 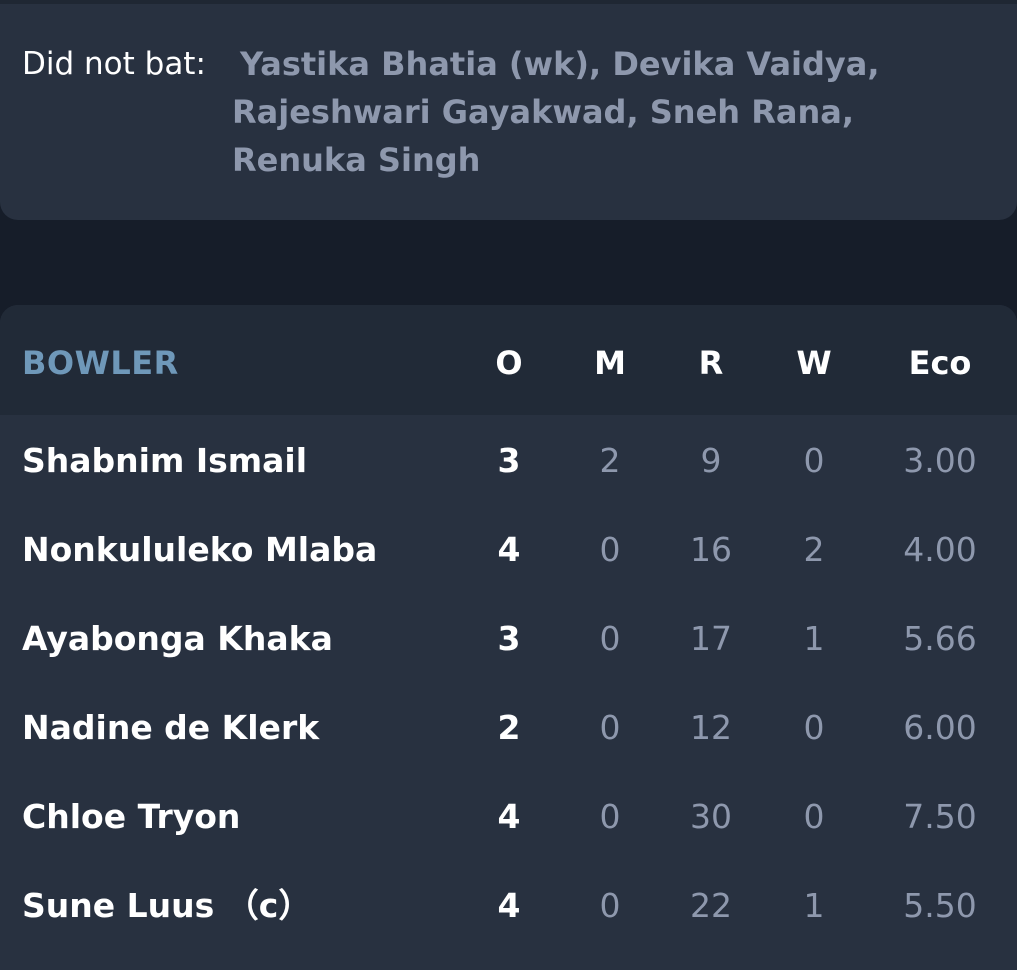 I want to click on did-not-bat-label: Did not bat:, so click(x=114, y=64).